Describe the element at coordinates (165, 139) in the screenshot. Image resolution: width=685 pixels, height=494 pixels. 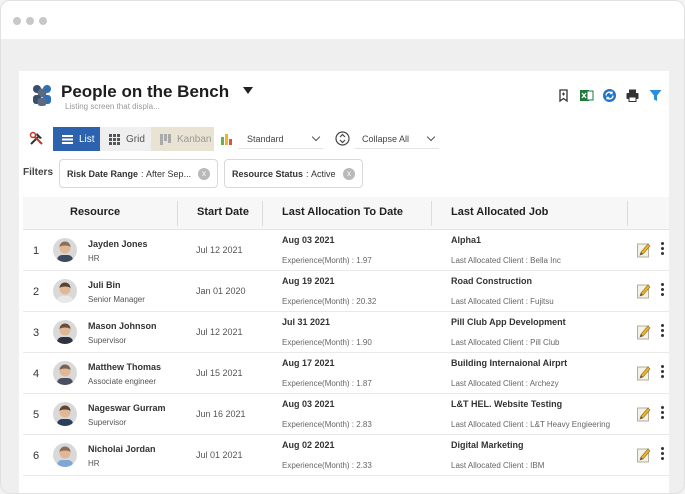
I see `kanban-icon` at that location.